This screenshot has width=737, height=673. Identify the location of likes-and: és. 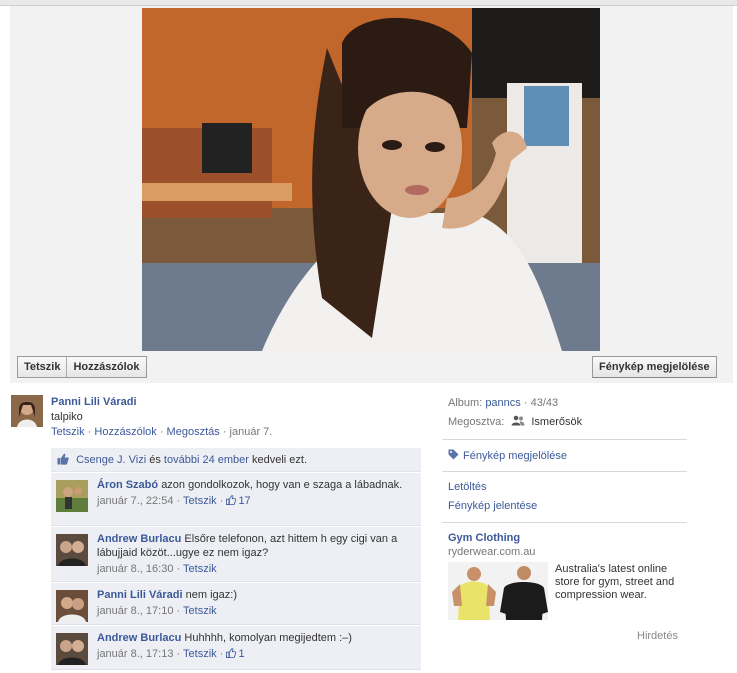
(155, 460).